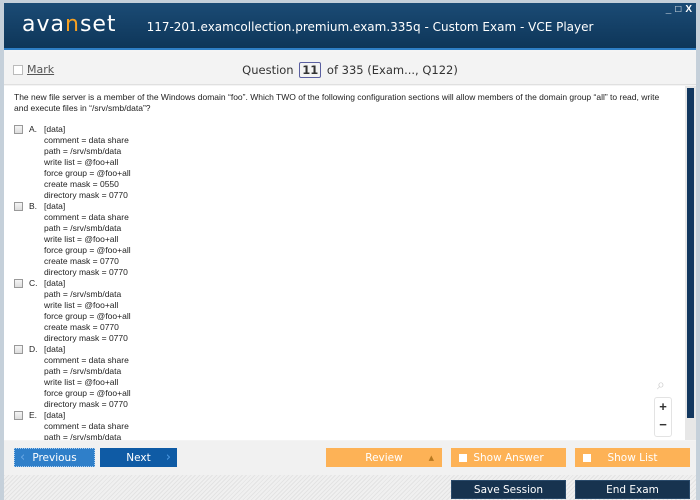  I want to click on maximize-icon: □, so click(678, 9).